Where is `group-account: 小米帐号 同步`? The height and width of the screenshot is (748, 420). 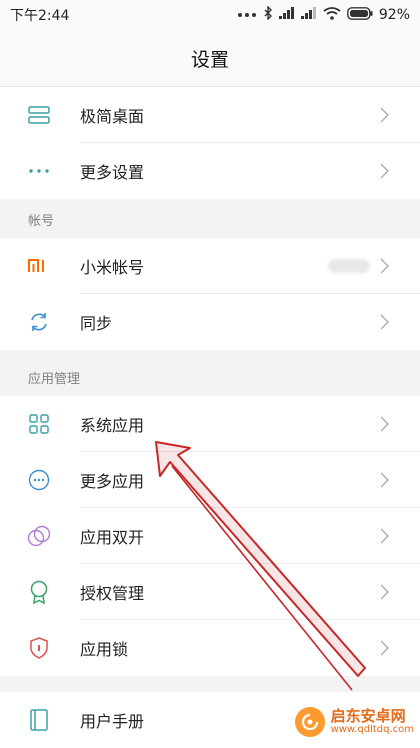
group-account: 小米帐号 同步 is located at coordinates (210, 294).